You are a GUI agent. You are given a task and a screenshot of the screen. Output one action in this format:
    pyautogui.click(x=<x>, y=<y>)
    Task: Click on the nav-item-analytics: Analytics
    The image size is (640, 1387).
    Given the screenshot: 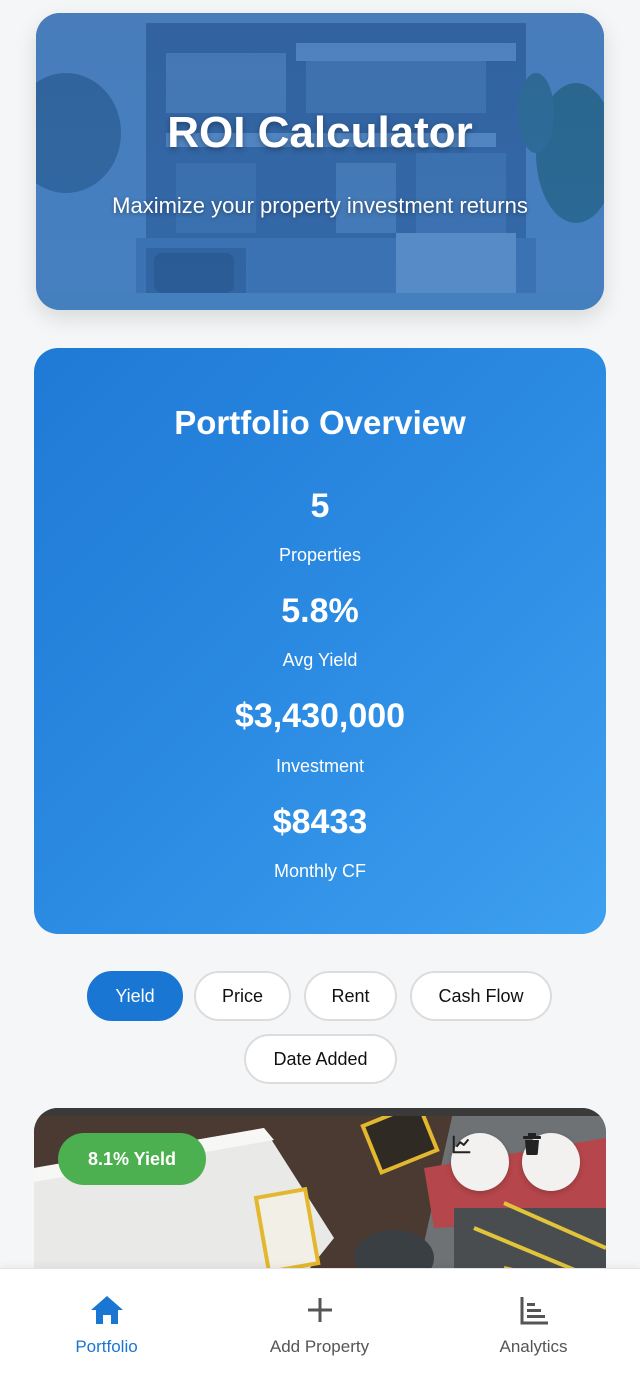 What is the action you would take?
    pyautogui.click(x=533, y=1328)
    